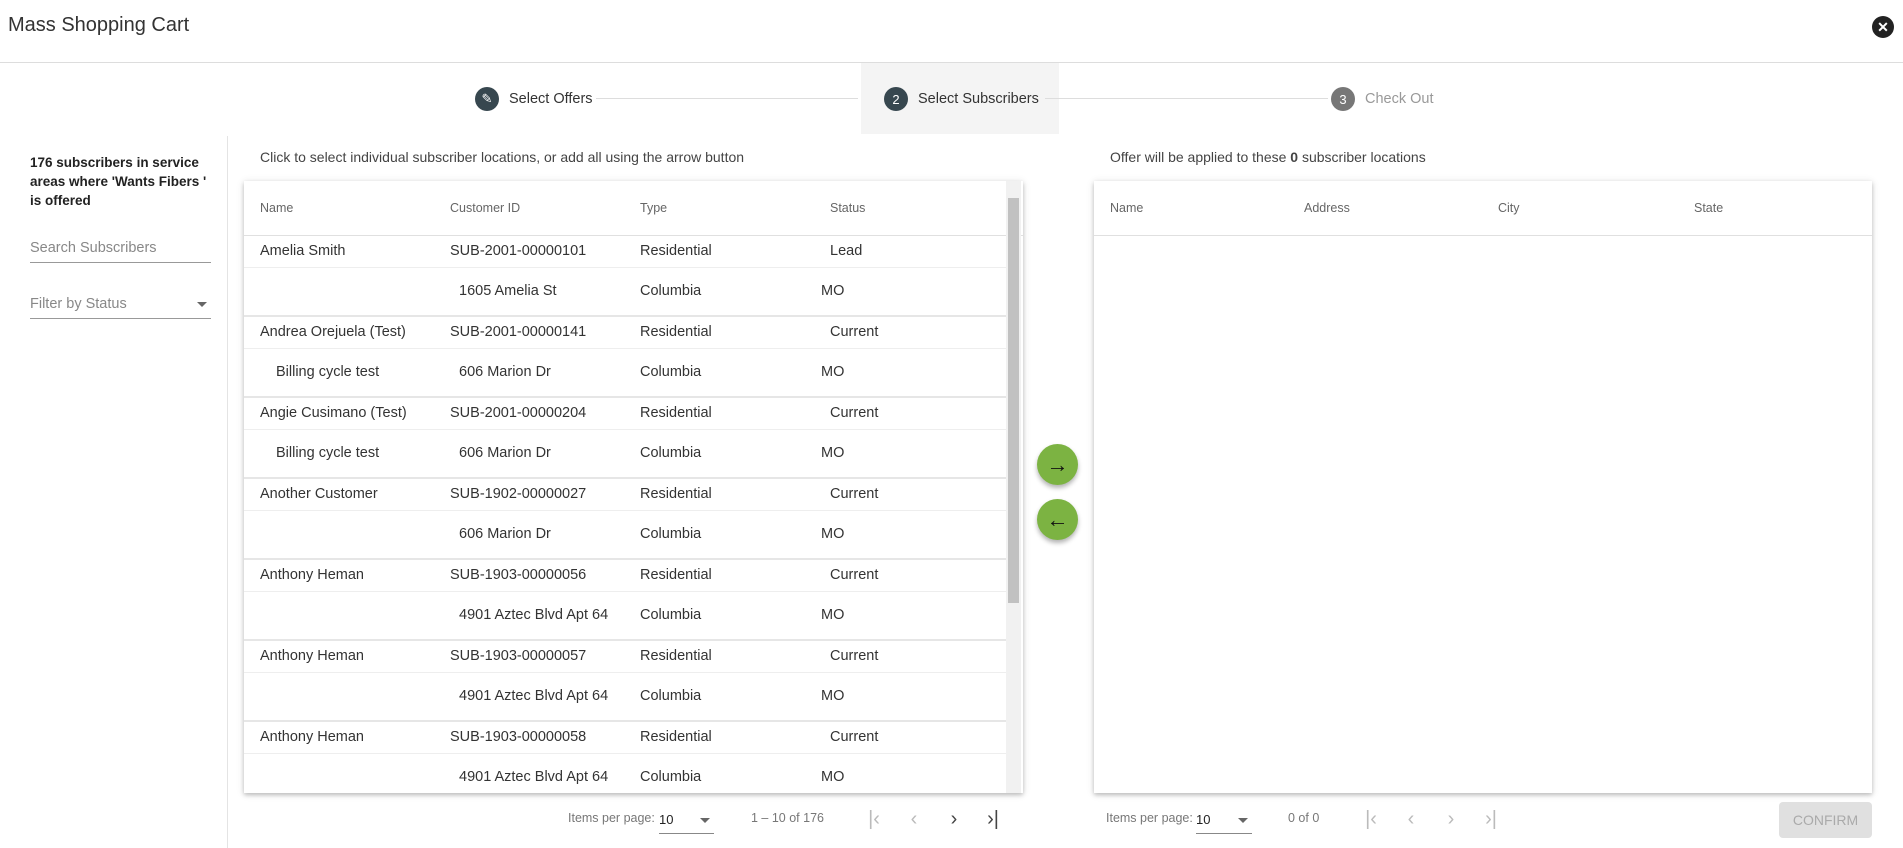 Image resolution: width=1903 pixels, height=848 pixels. Describe the element at coordinates (653, 208) in the screenshot. I see `col-type: Type` at that location.